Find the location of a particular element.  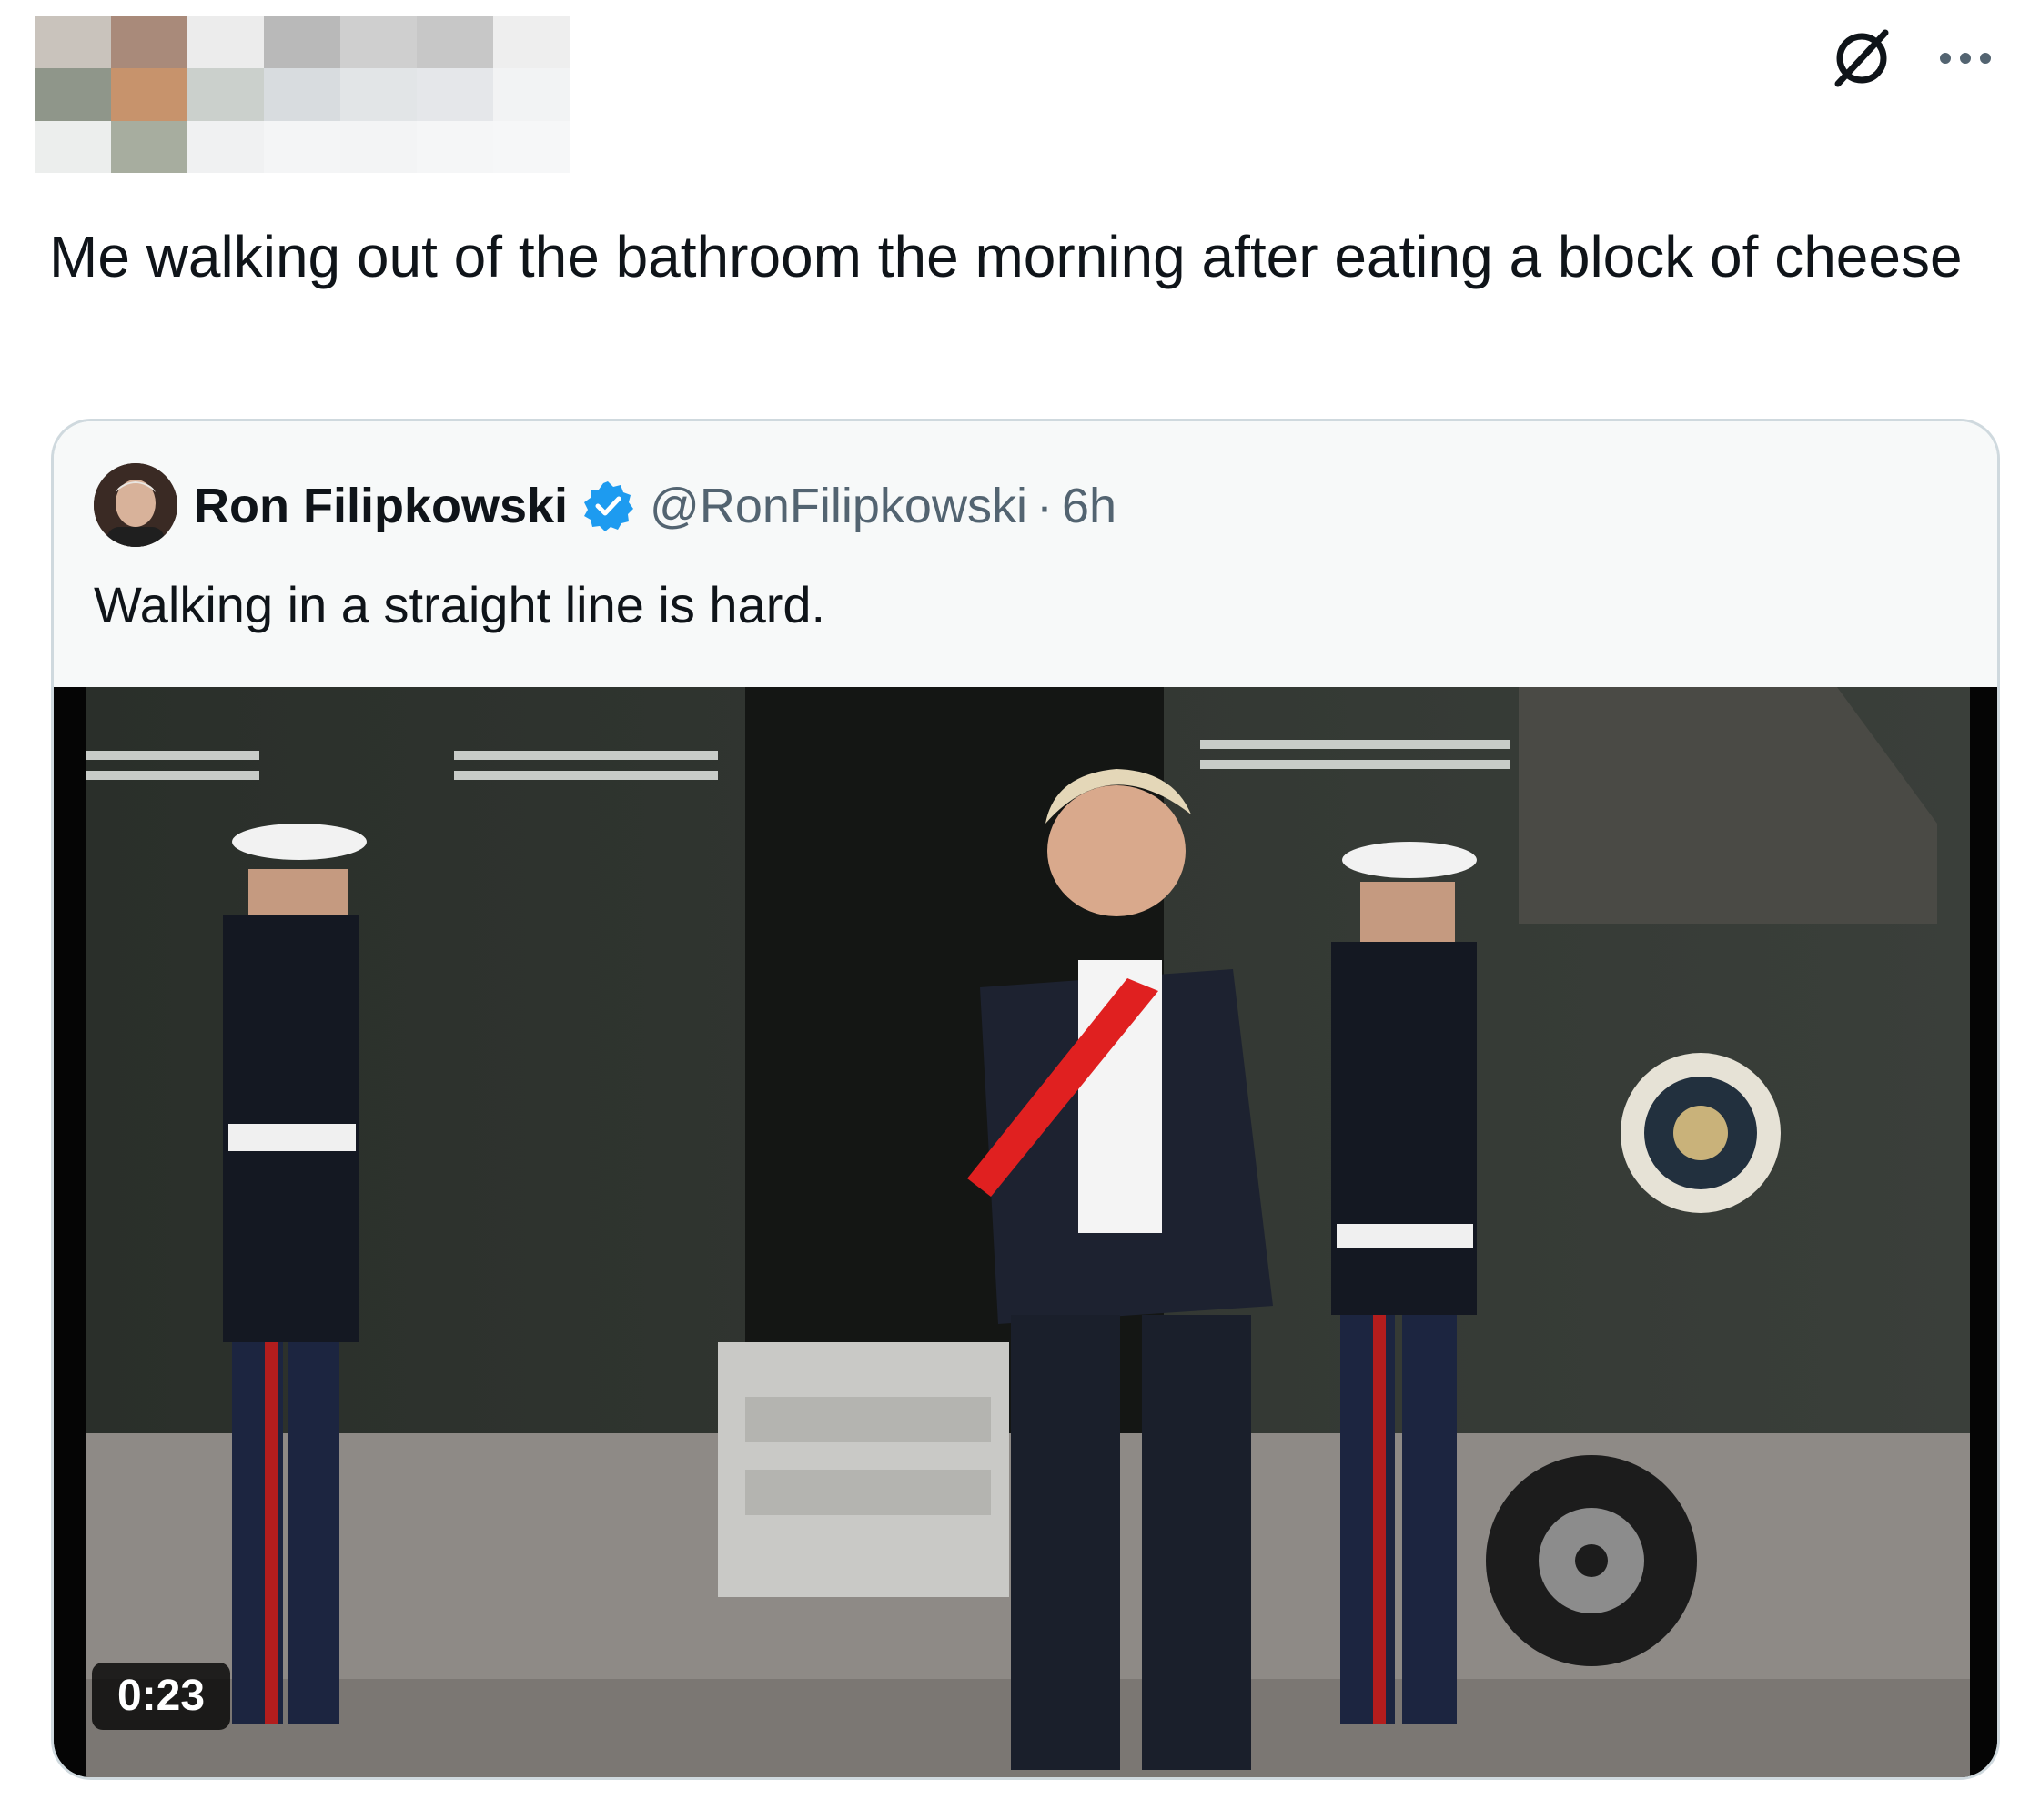

avatar is located at coordinates (136, 505).